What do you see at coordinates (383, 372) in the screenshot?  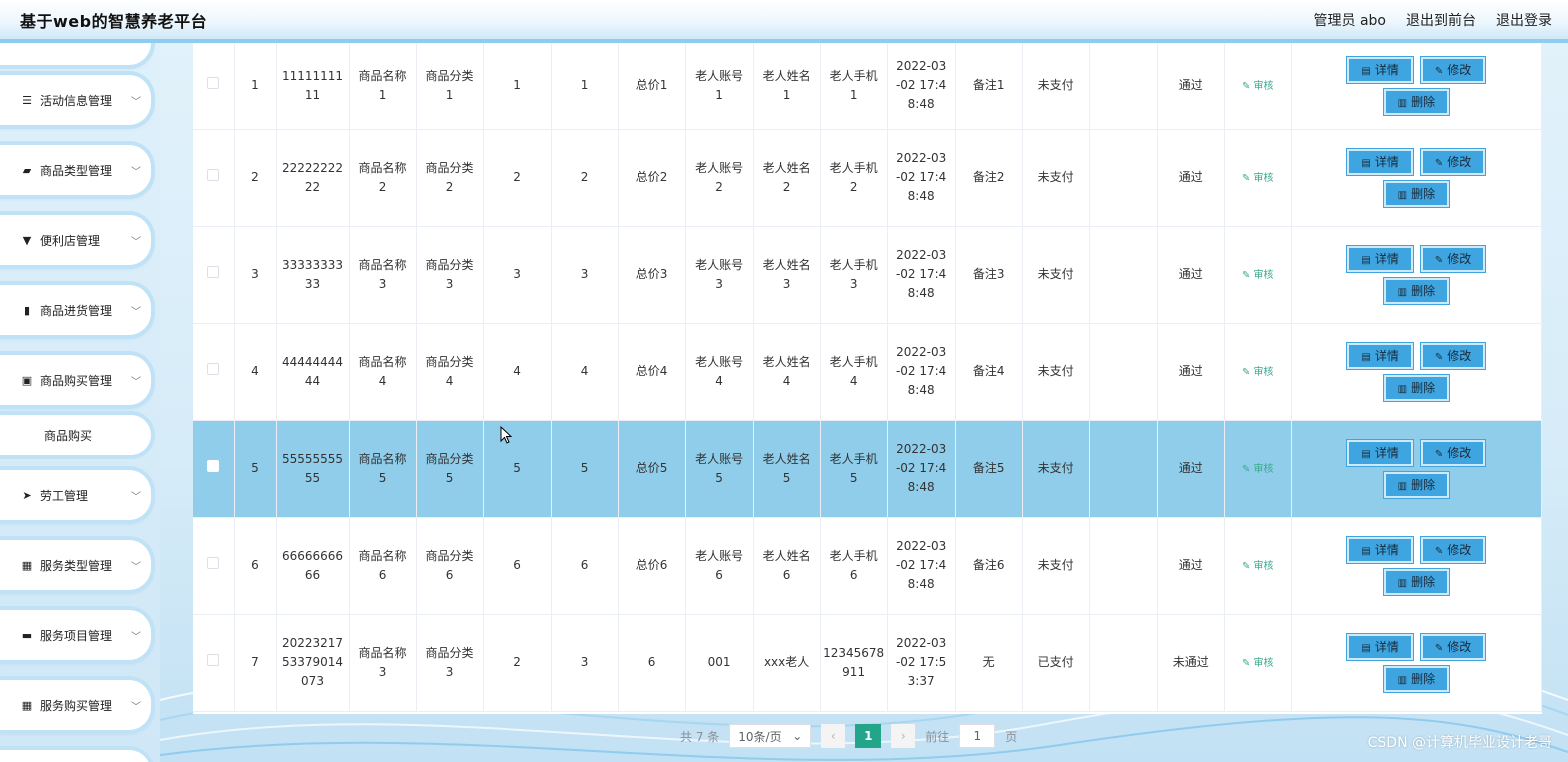 I see `goods-name-cell: 商品名称 4` at bounding box center [383, 372].